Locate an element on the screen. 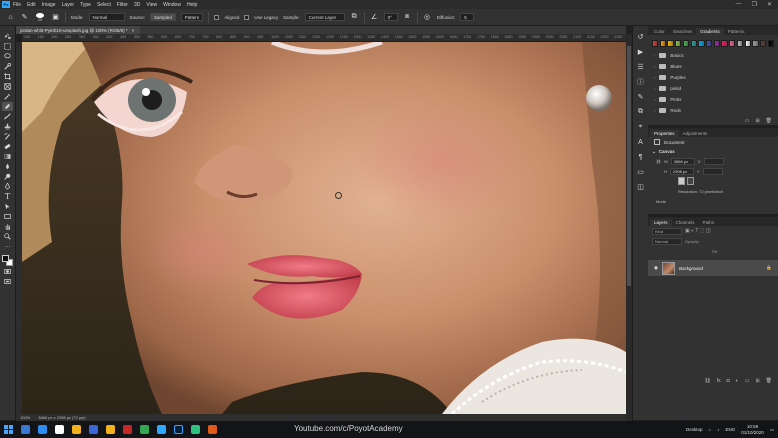 This screenshot has width=778, height=438. foreground-color is located at coordinates (5, 258).